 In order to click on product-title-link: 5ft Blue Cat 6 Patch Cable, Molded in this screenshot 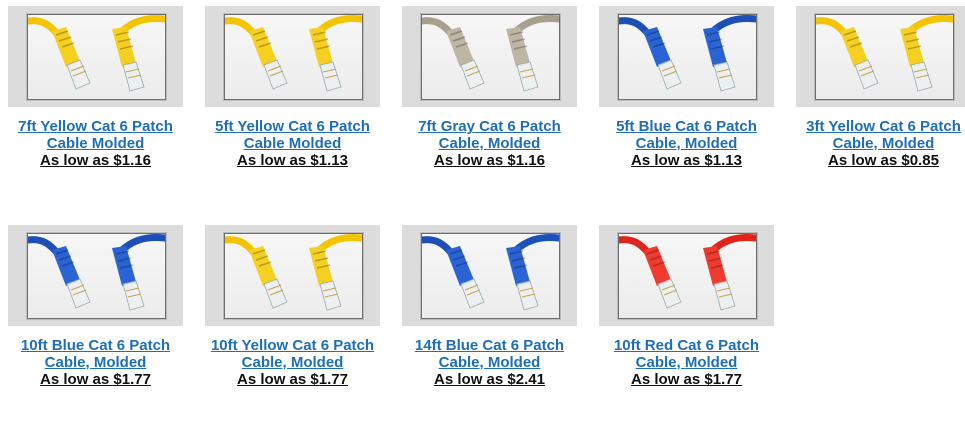, I will do `click(686, 135)`.